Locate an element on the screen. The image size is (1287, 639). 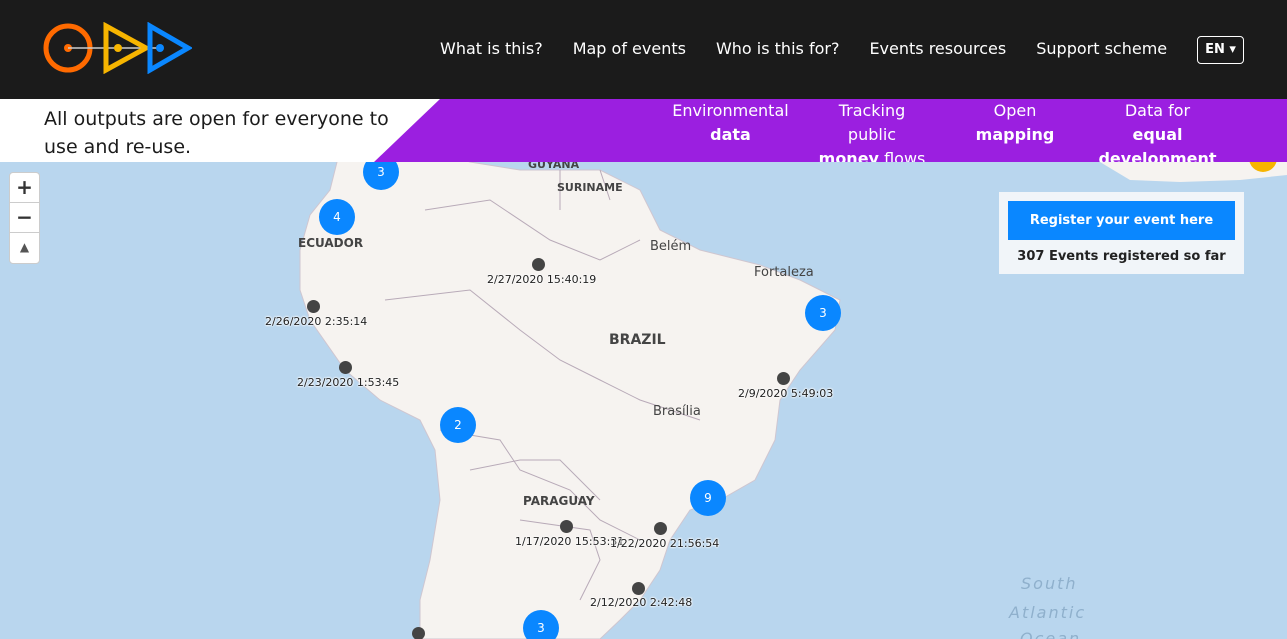
event-label: 2/23/2020 1:53:45 is located at coordinates (348, 382).